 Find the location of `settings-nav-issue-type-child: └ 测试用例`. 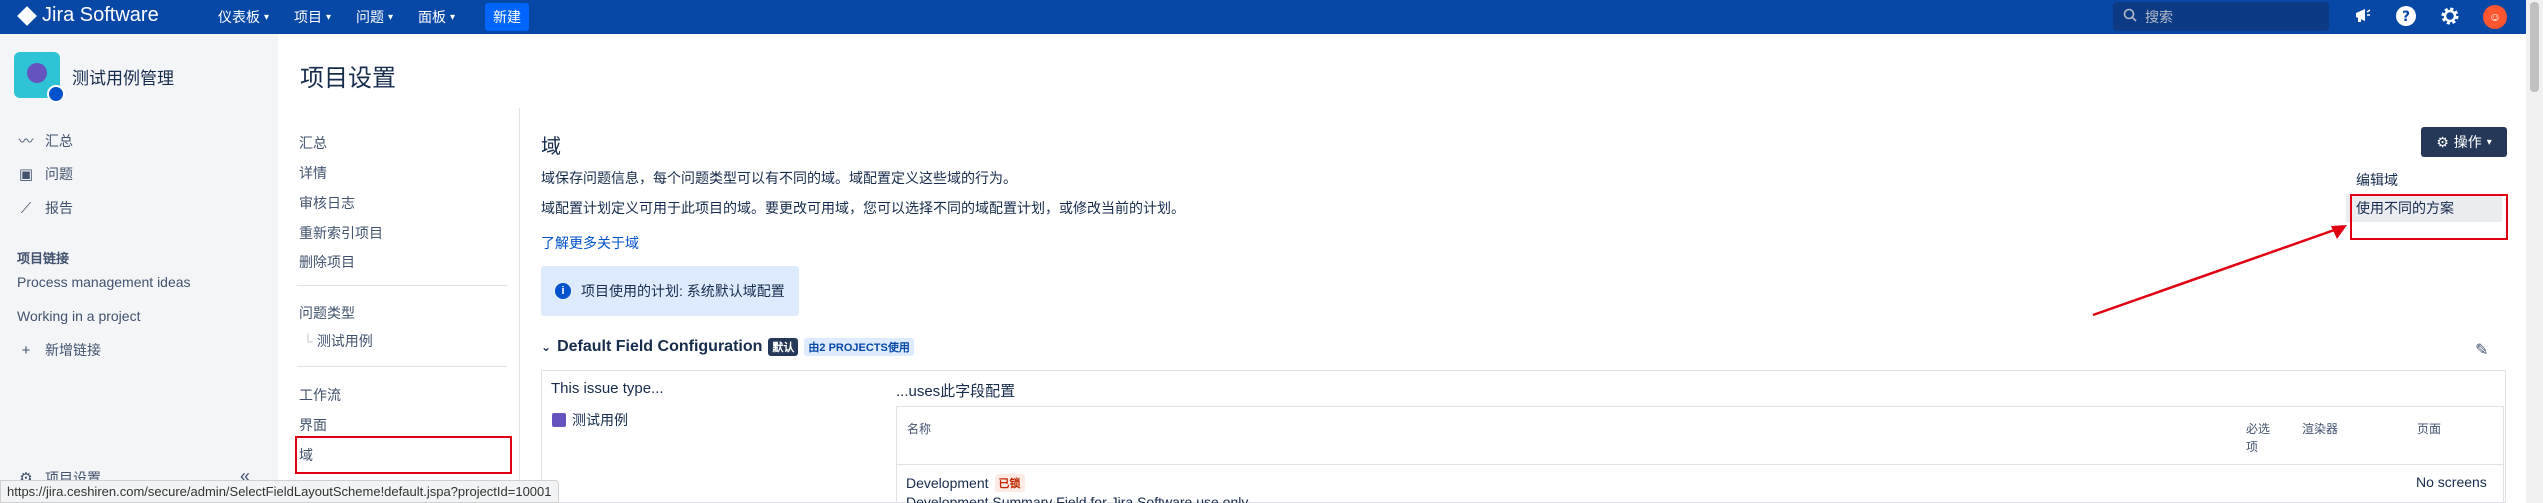

settings-nav-issue-type-child: └ 测试用例 is located at coordinates (338, 341).